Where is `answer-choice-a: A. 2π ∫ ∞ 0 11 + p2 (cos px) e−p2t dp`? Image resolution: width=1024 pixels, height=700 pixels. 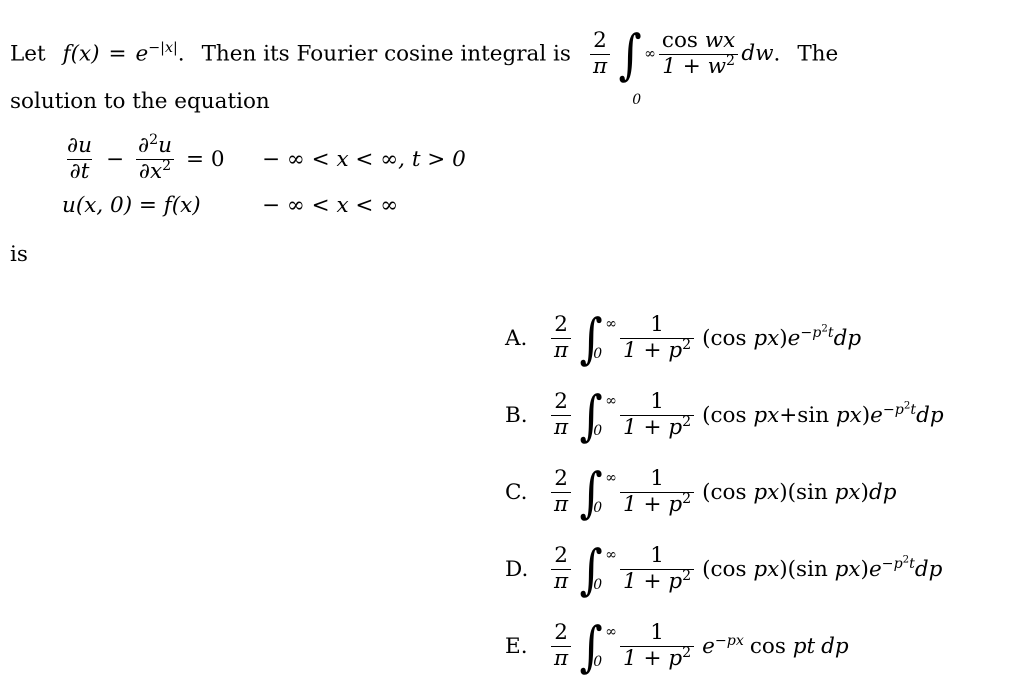
answer-choice-a: A. 2π ∫ ∞ 0 11 + p2 (cos px) e−p2t dp is located at coordinates (724, 338).